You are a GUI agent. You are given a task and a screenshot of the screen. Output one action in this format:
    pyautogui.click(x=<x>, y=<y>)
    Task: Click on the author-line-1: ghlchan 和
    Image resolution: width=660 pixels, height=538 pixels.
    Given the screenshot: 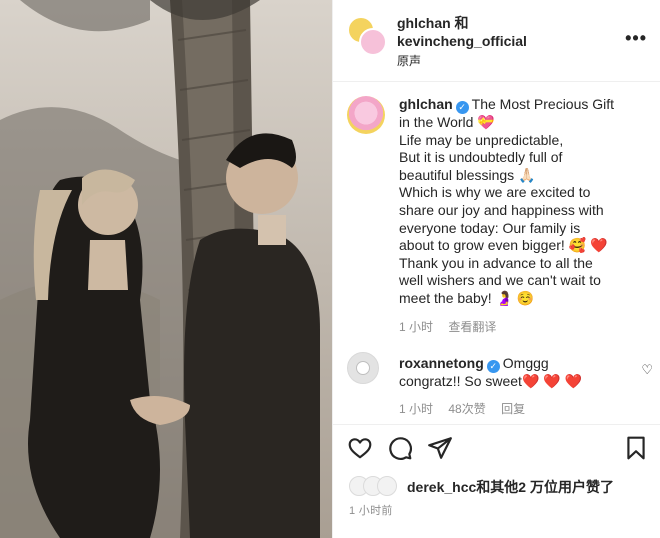 What is the action you would take?
    pyautogui.click(x=462, y=23)
    